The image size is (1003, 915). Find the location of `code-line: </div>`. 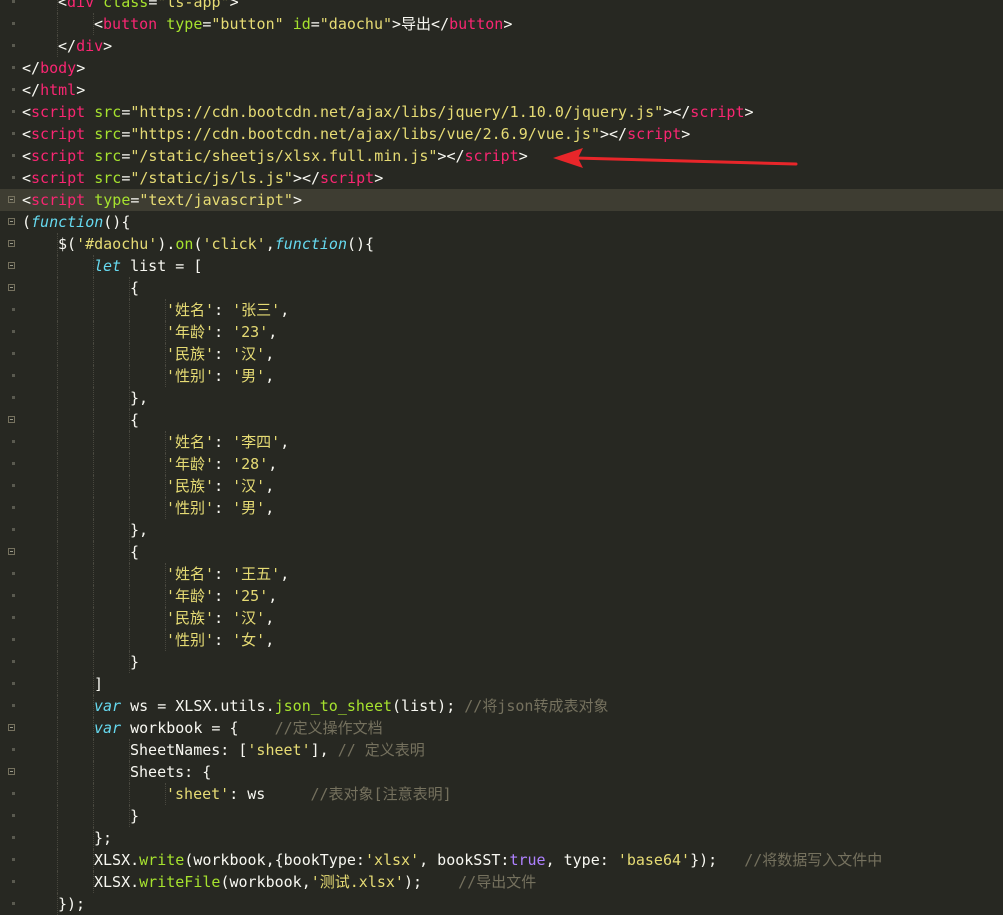

code-line: </div> is located at coordinates (501, 46).